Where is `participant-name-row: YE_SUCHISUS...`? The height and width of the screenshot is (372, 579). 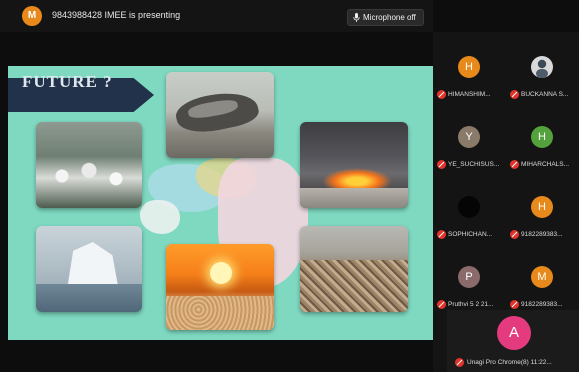 participant-name-row: YE_SUCHISUS... is located at coordinates (471, 164).